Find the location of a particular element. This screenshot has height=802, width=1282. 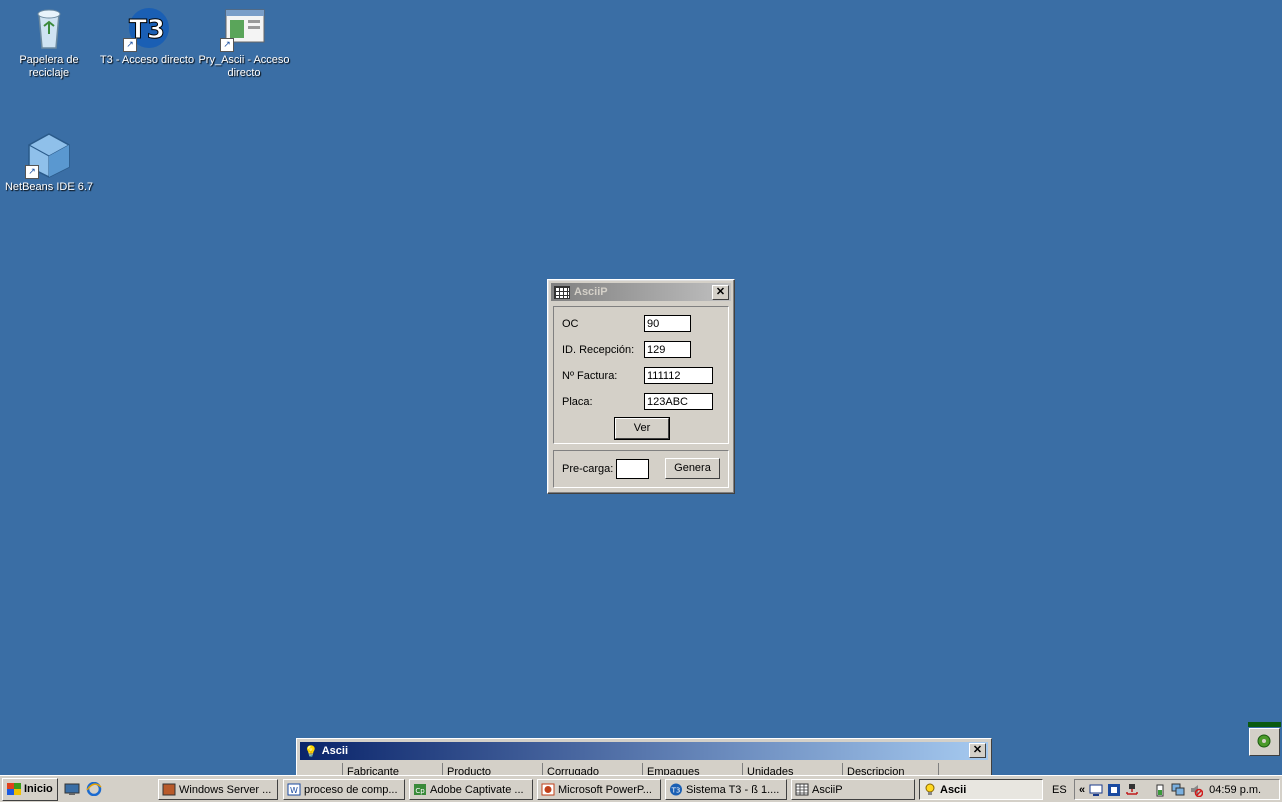

clock: 04:59 p.m. is located at coordinates (1235, 790).